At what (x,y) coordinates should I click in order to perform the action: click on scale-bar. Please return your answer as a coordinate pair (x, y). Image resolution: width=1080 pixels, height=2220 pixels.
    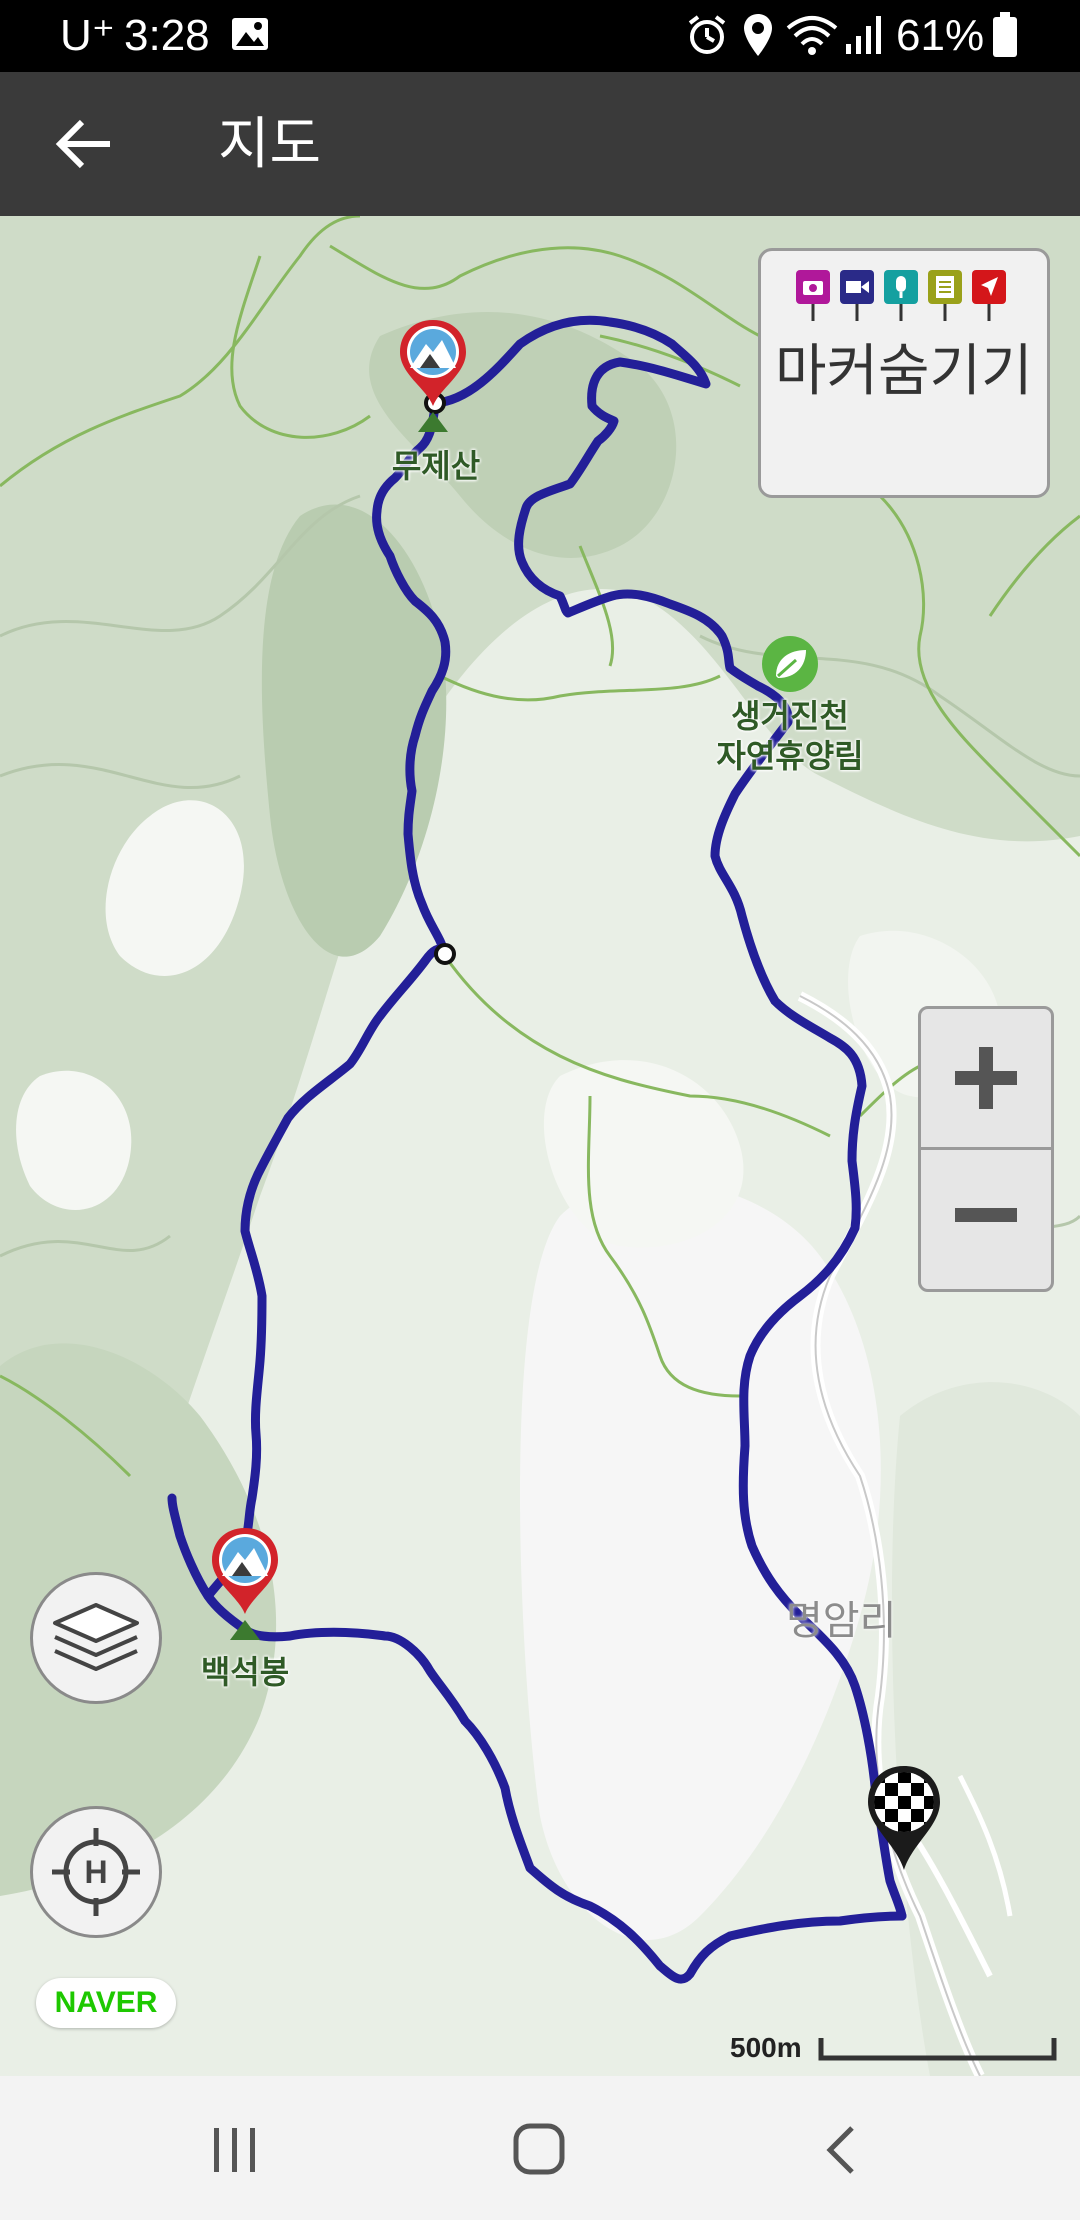
    Looking at the image, I should click on (937, 2049).